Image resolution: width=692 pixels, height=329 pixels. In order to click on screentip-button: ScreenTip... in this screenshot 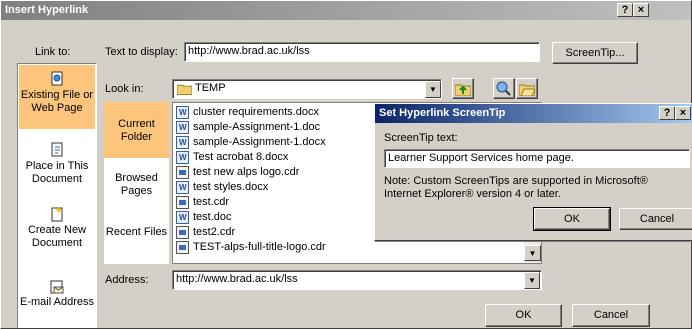, I will do `click(595, 53)`.